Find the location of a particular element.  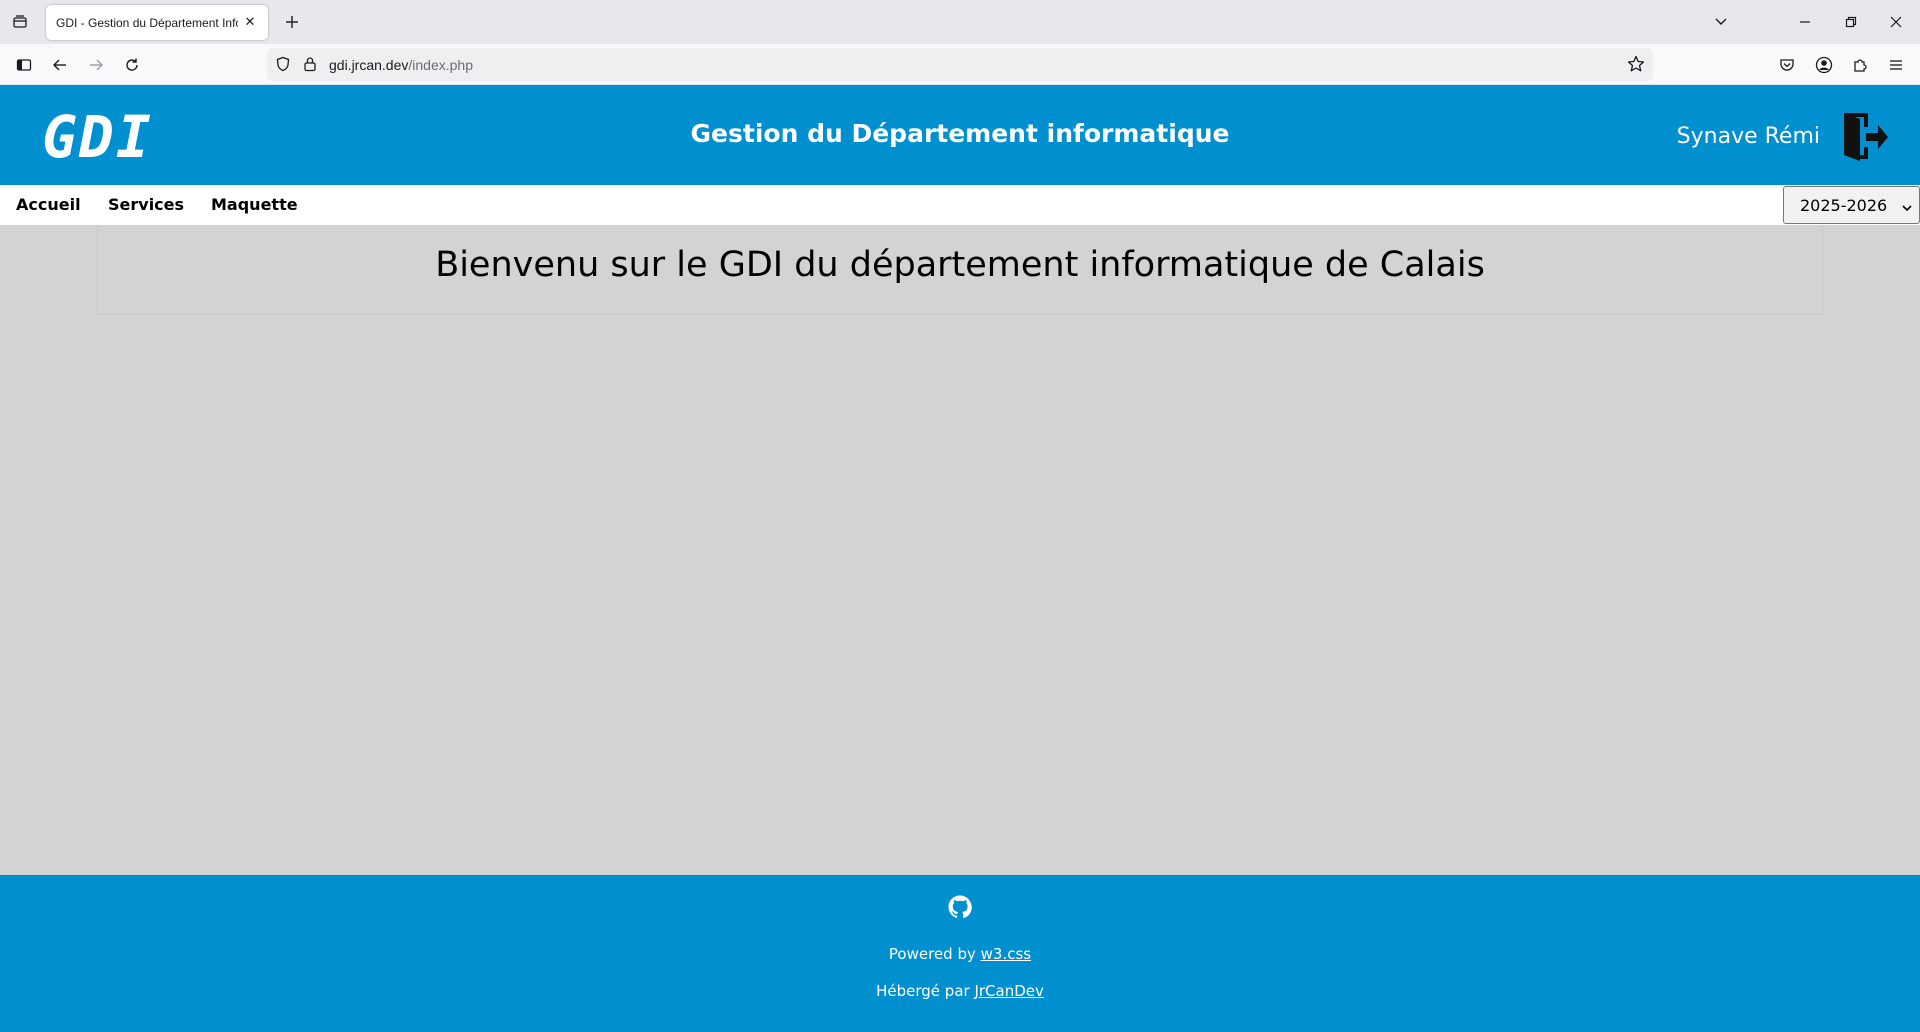

page-title: Gestion du Département informatique is located at coordinates (960, 133).